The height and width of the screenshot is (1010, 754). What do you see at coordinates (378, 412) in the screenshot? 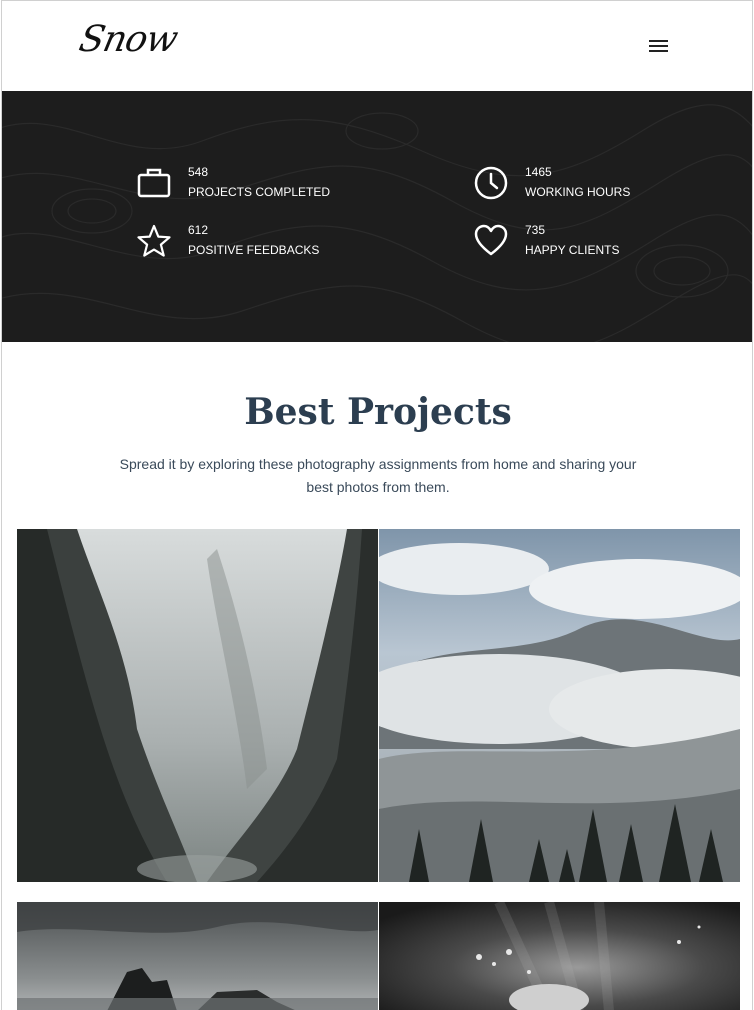
I see `section-title: Best Projects` at bounding box center [378, 412].